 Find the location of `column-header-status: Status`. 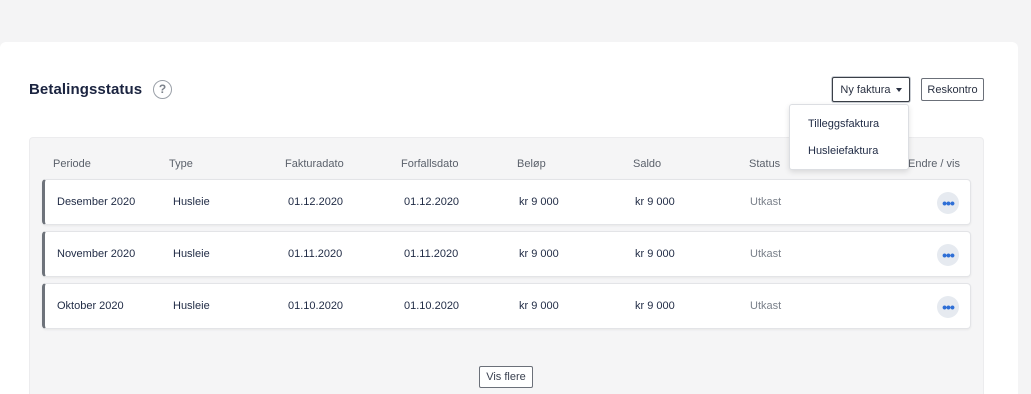

column-header-status: Status is located at coordinates (765, 164).